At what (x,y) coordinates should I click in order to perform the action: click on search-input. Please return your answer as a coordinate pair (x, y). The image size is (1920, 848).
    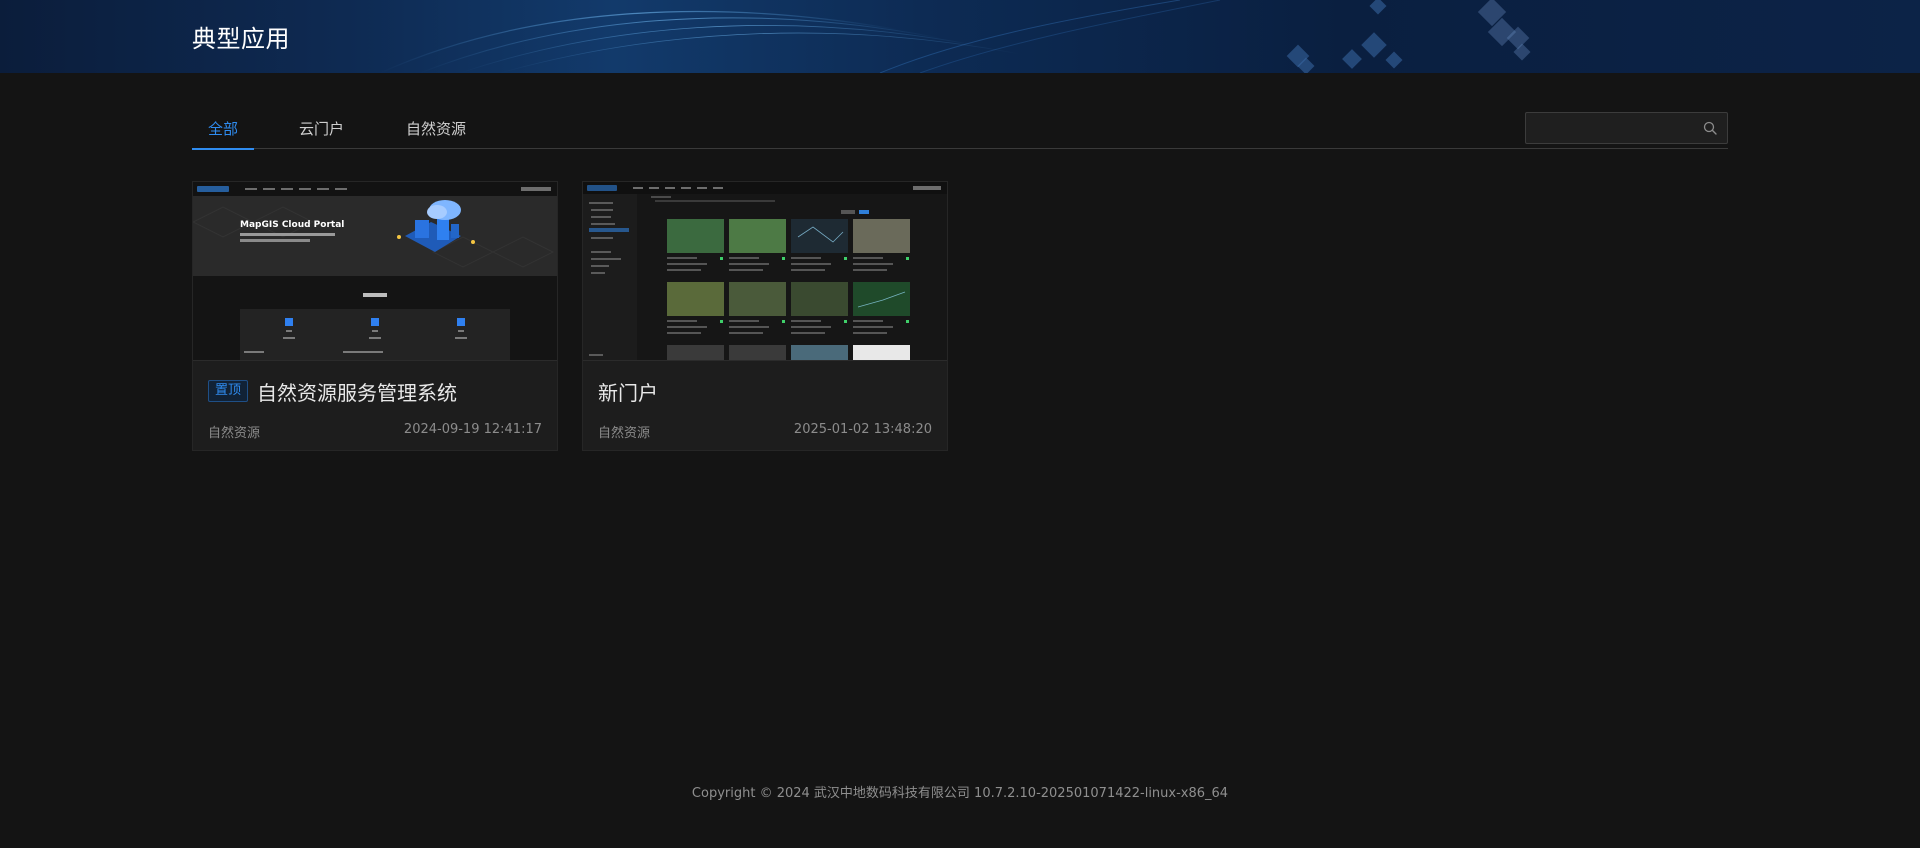
    Looking at the image, I should click on (1611, 128).